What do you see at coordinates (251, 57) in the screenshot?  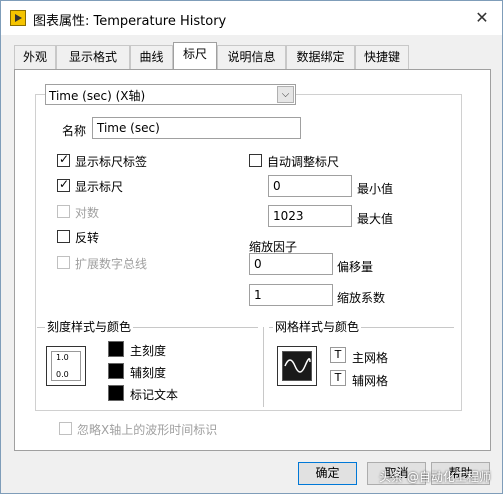 I see `tab-documentation: 说明信息` at bounding box center [251, 57].